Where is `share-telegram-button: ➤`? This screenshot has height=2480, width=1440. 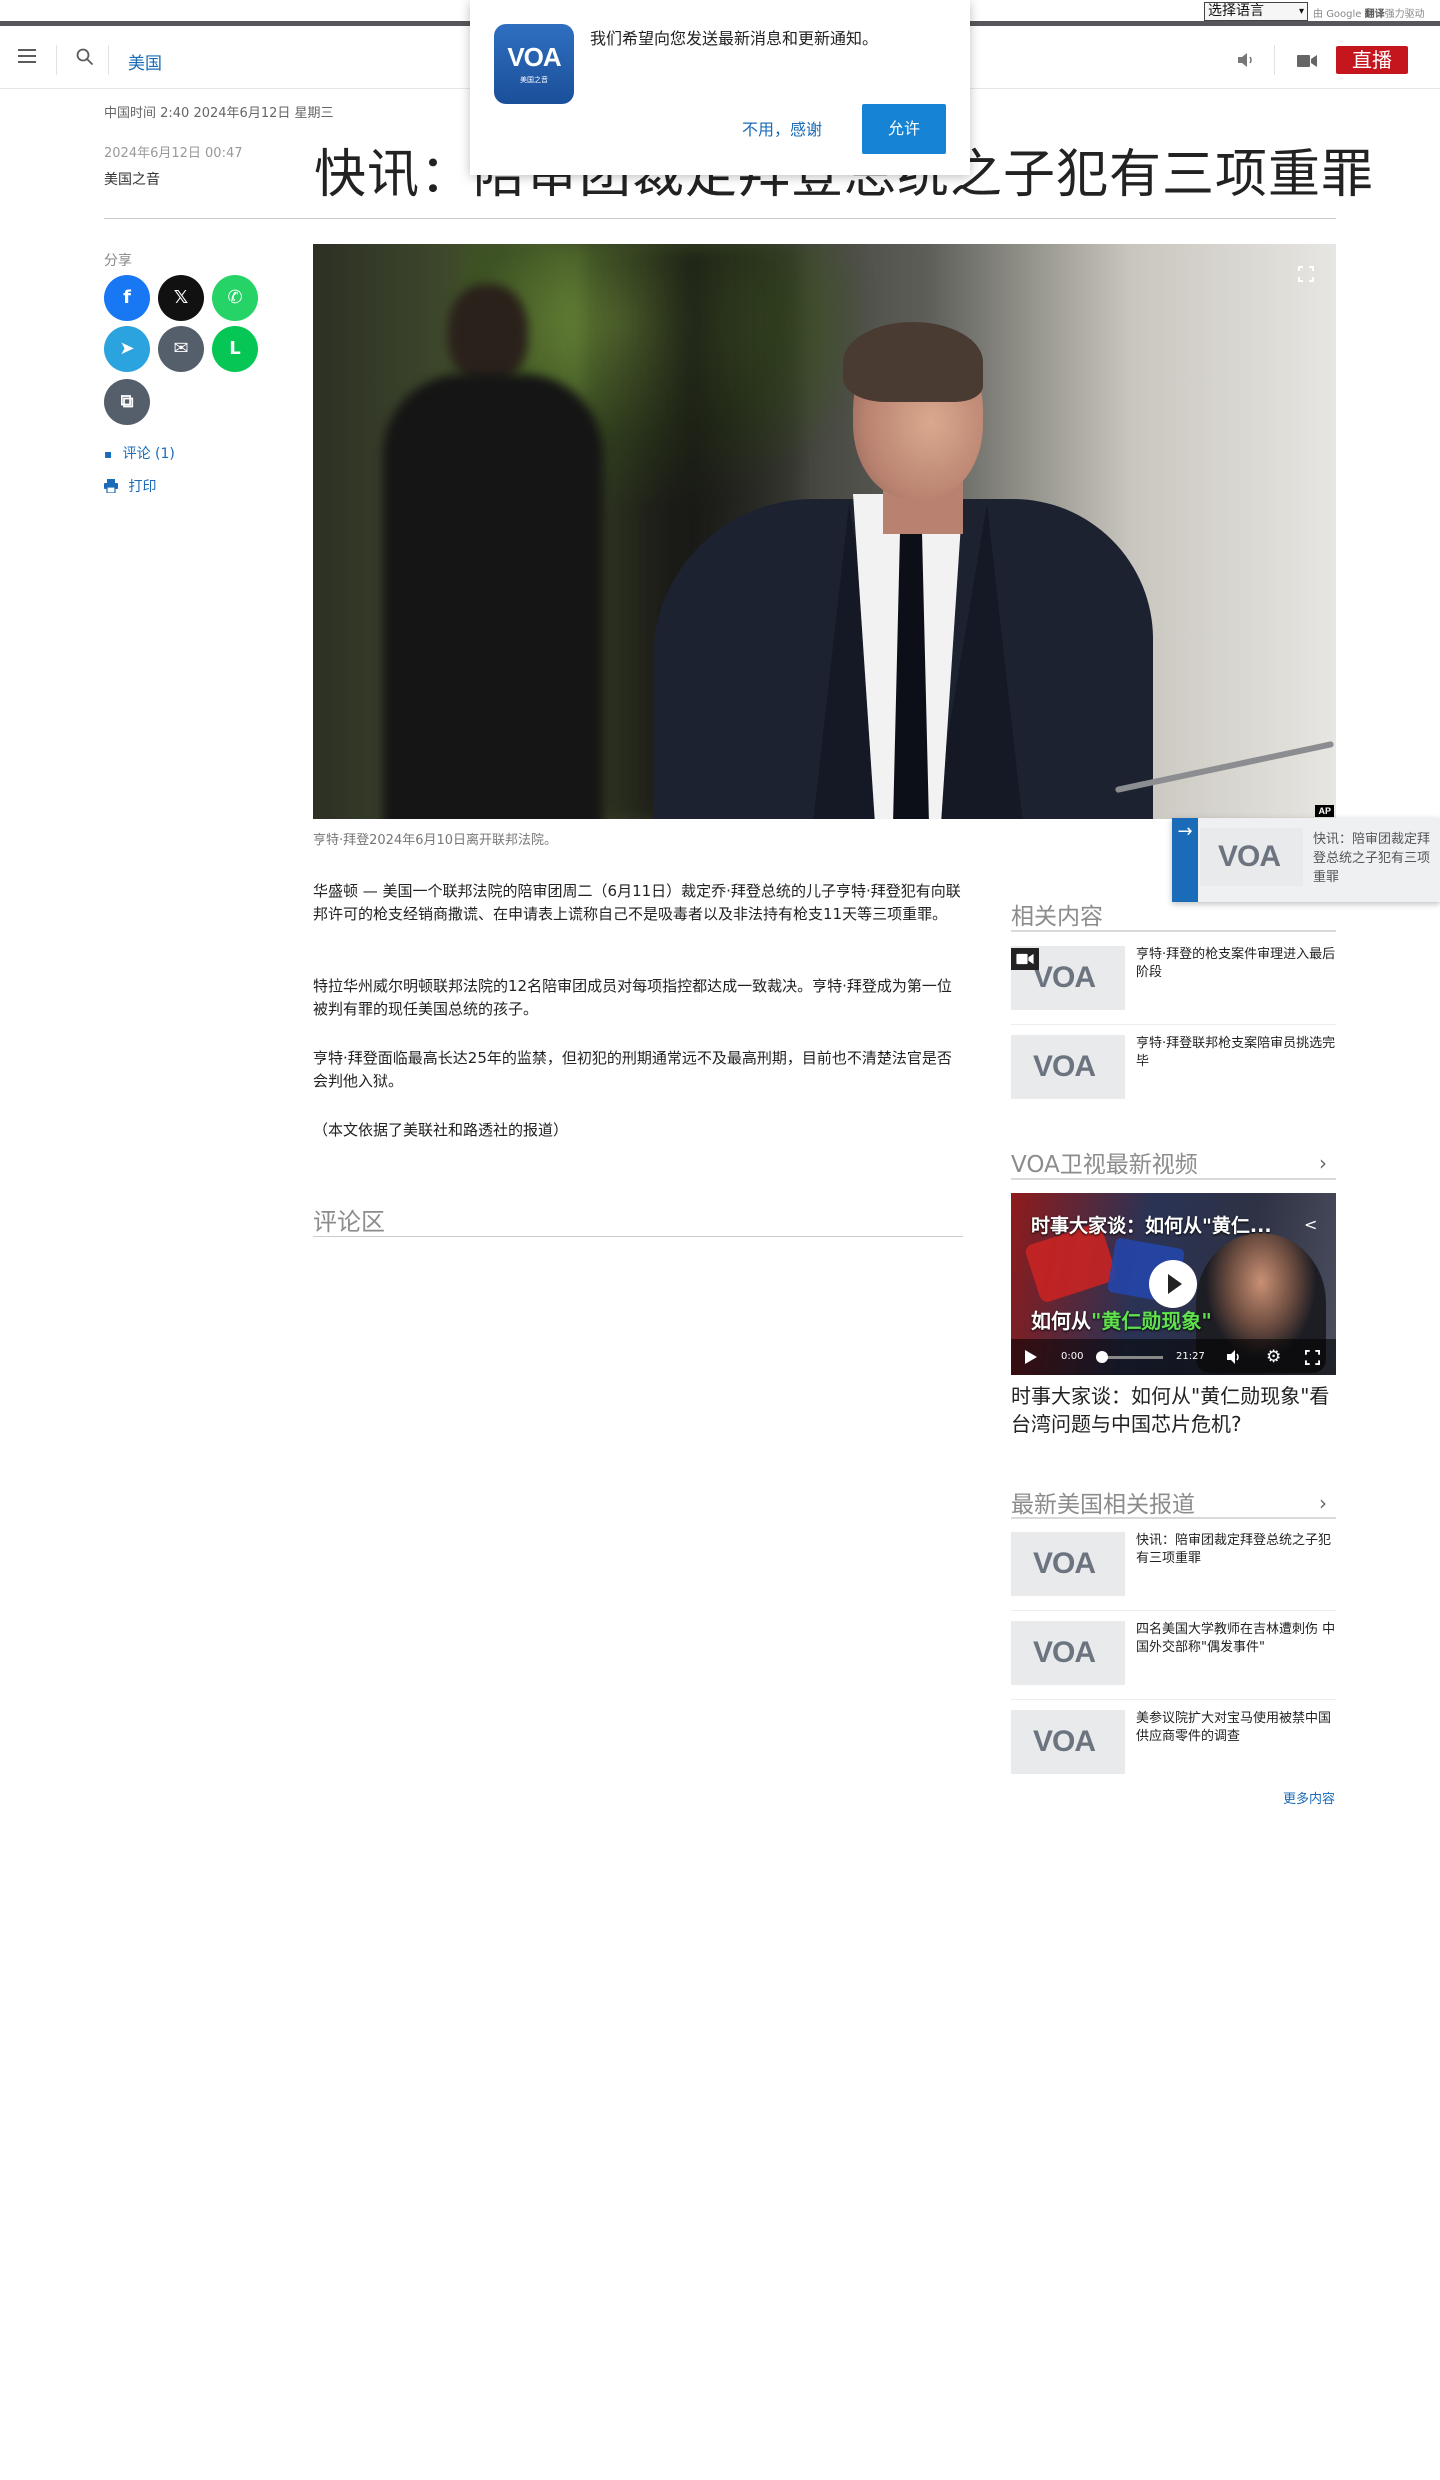
share-telegram-button: ➤ is located at coordinates (127, 349).